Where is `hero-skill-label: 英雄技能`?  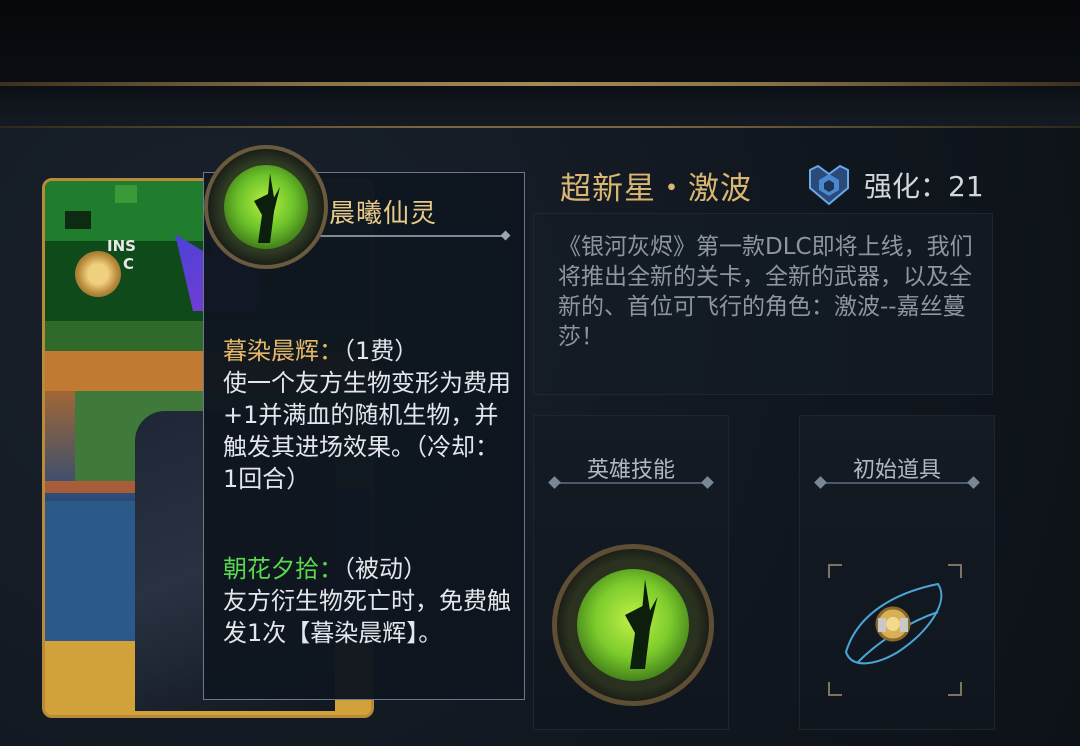
hero-skill-label: 英雄技能 is located at coordinates (630, 470).